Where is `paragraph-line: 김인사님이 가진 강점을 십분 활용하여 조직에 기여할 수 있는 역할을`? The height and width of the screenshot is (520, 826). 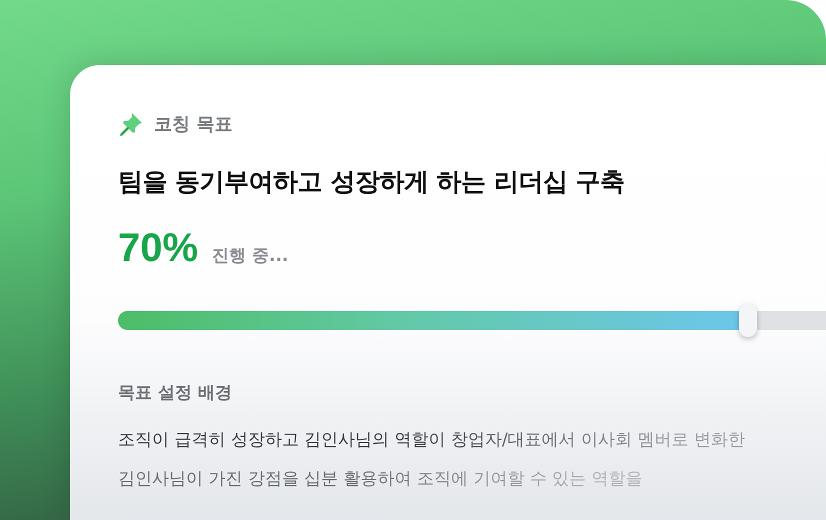
paragraph-line: 김인사님이 가진 강점을 십분 활용하여 조직에 기여할 수 있는 역할을 is located at coordinates (380, 479).